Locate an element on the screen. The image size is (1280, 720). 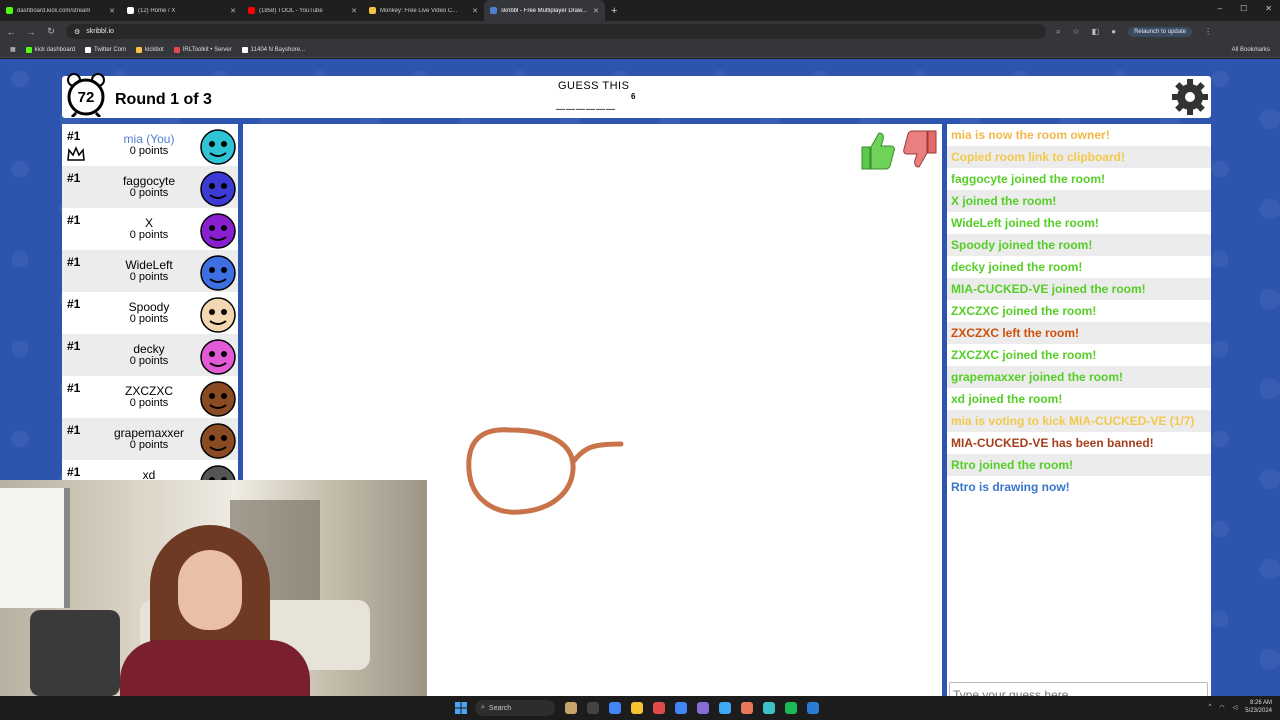
browser-tab: skribbl - Free Multiplayer Draw... ✕ is located at coordinates (544, 10).